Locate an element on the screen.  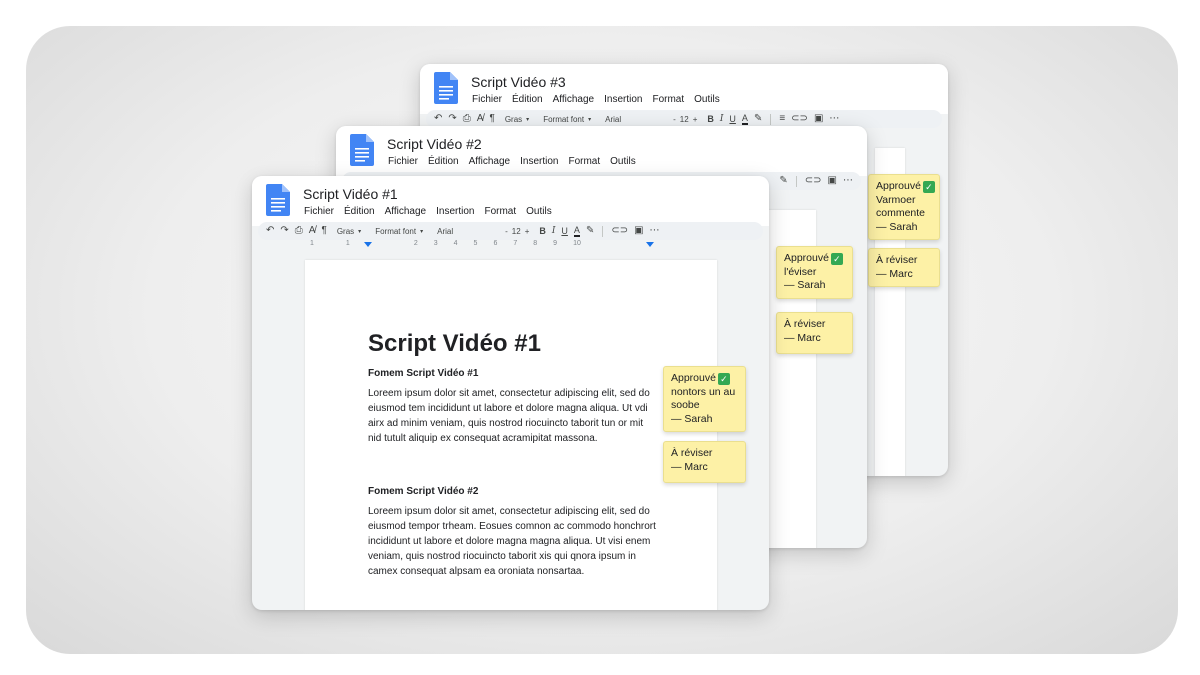
print-icon: ⎙ is located at coordinates (299, 231).